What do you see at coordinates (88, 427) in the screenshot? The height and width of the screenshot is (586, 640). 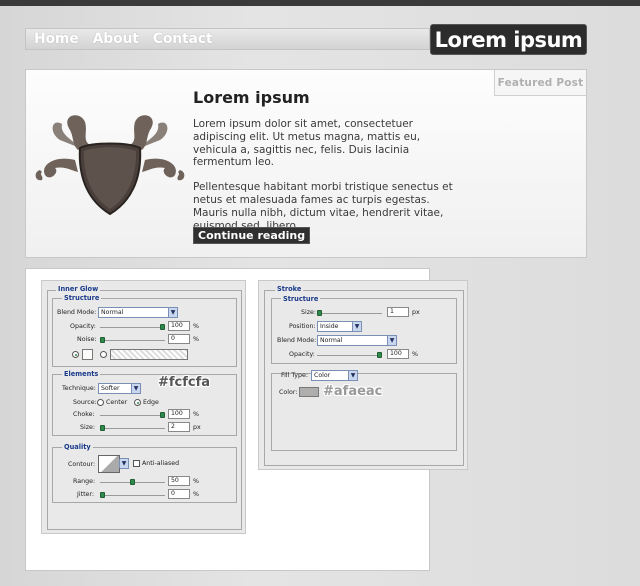 I see `size-label: Size:` at bounding box center [88, 427].